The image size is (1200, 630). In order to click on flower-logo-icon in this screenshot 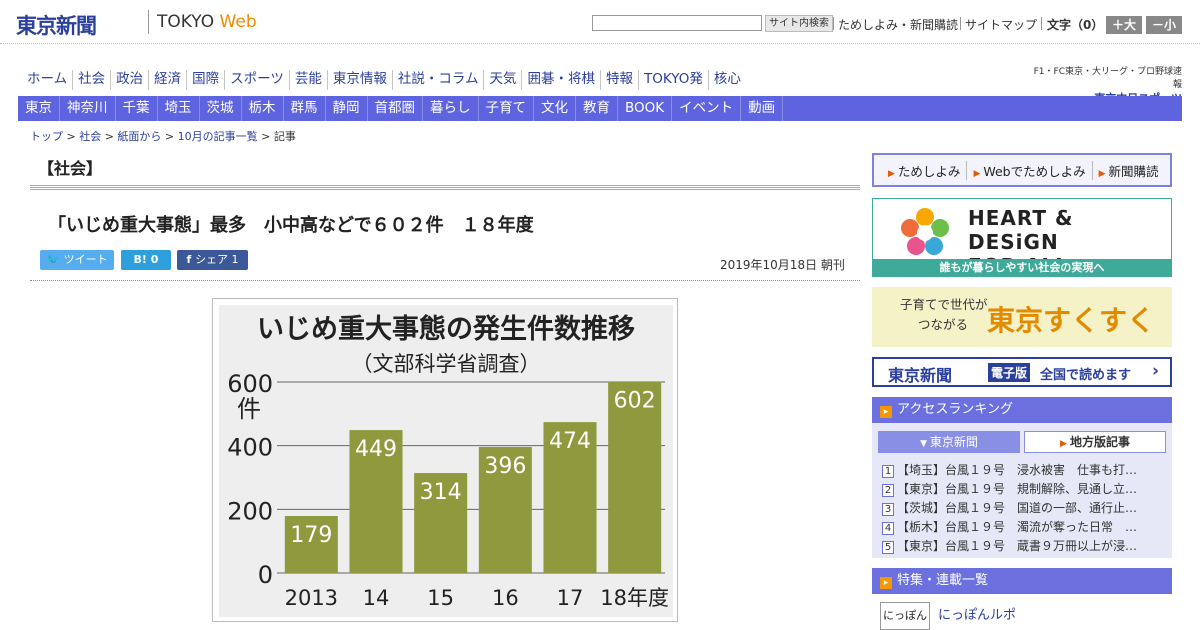, I will do `click(925, 231)`.